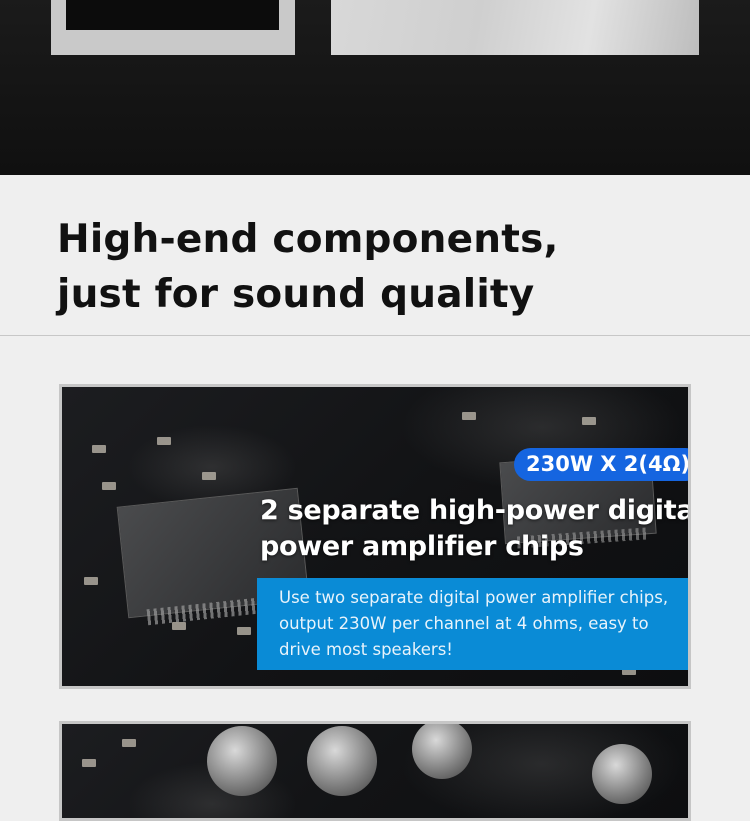 This screenshot has width=750, height=821. I want to click on heading-line-1: High-end components,, so click(308, 239).